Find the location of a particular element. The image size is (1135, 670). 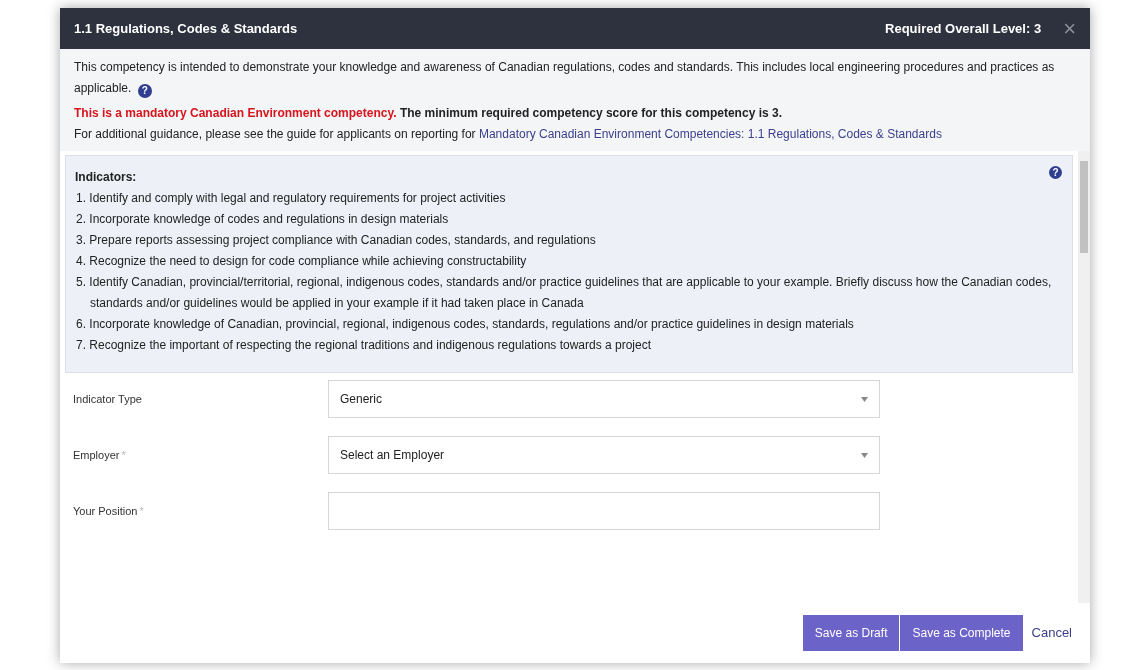

guidance-text: For additional guidance, please see the guide for applicants on reporting for Mandatory Canadian Environment Competencies: 1.1 Regulations, Codes & Standards is located at coordinates (508, 134).